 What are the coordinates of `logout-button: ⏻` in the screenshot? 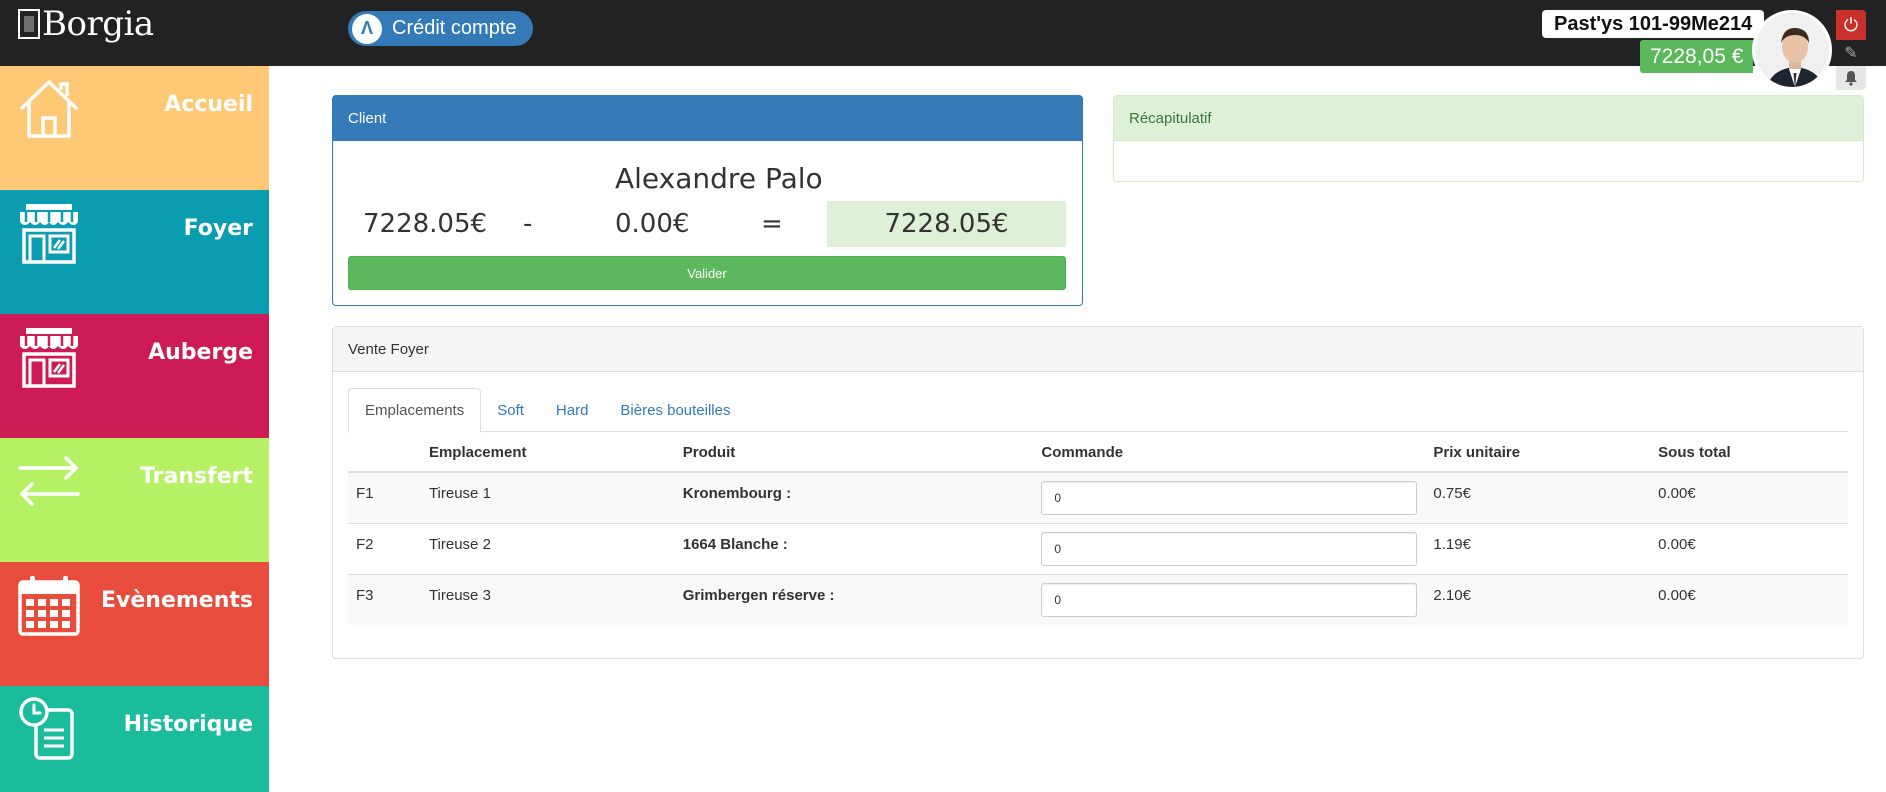 It's located at (1851, 25).